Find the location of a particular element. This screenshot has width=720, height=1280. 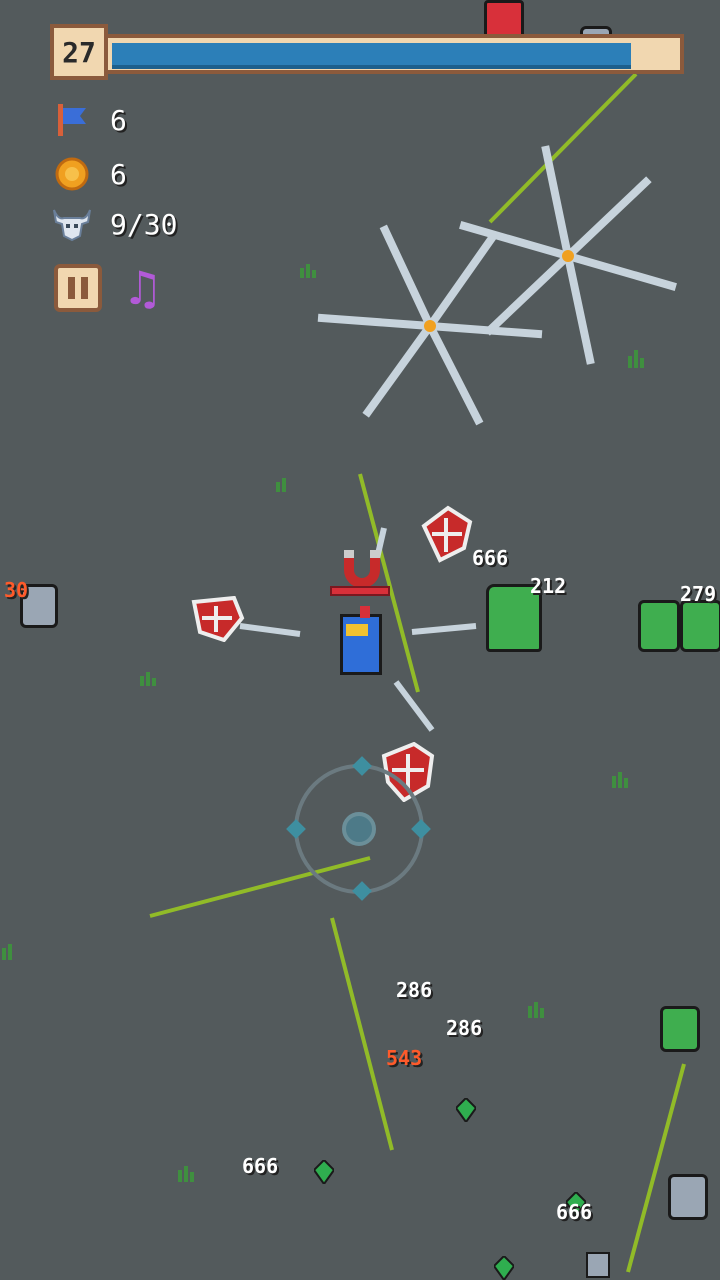

virtual-joystick is located at coordinates (358, 828).